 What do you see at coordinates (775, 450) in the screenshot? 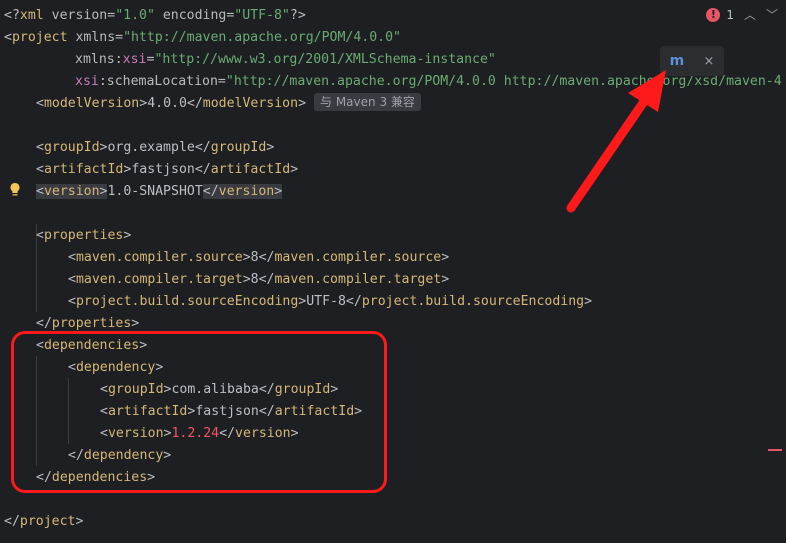
I see `scrollbar-error-marker` at bounding box center [775, 450].